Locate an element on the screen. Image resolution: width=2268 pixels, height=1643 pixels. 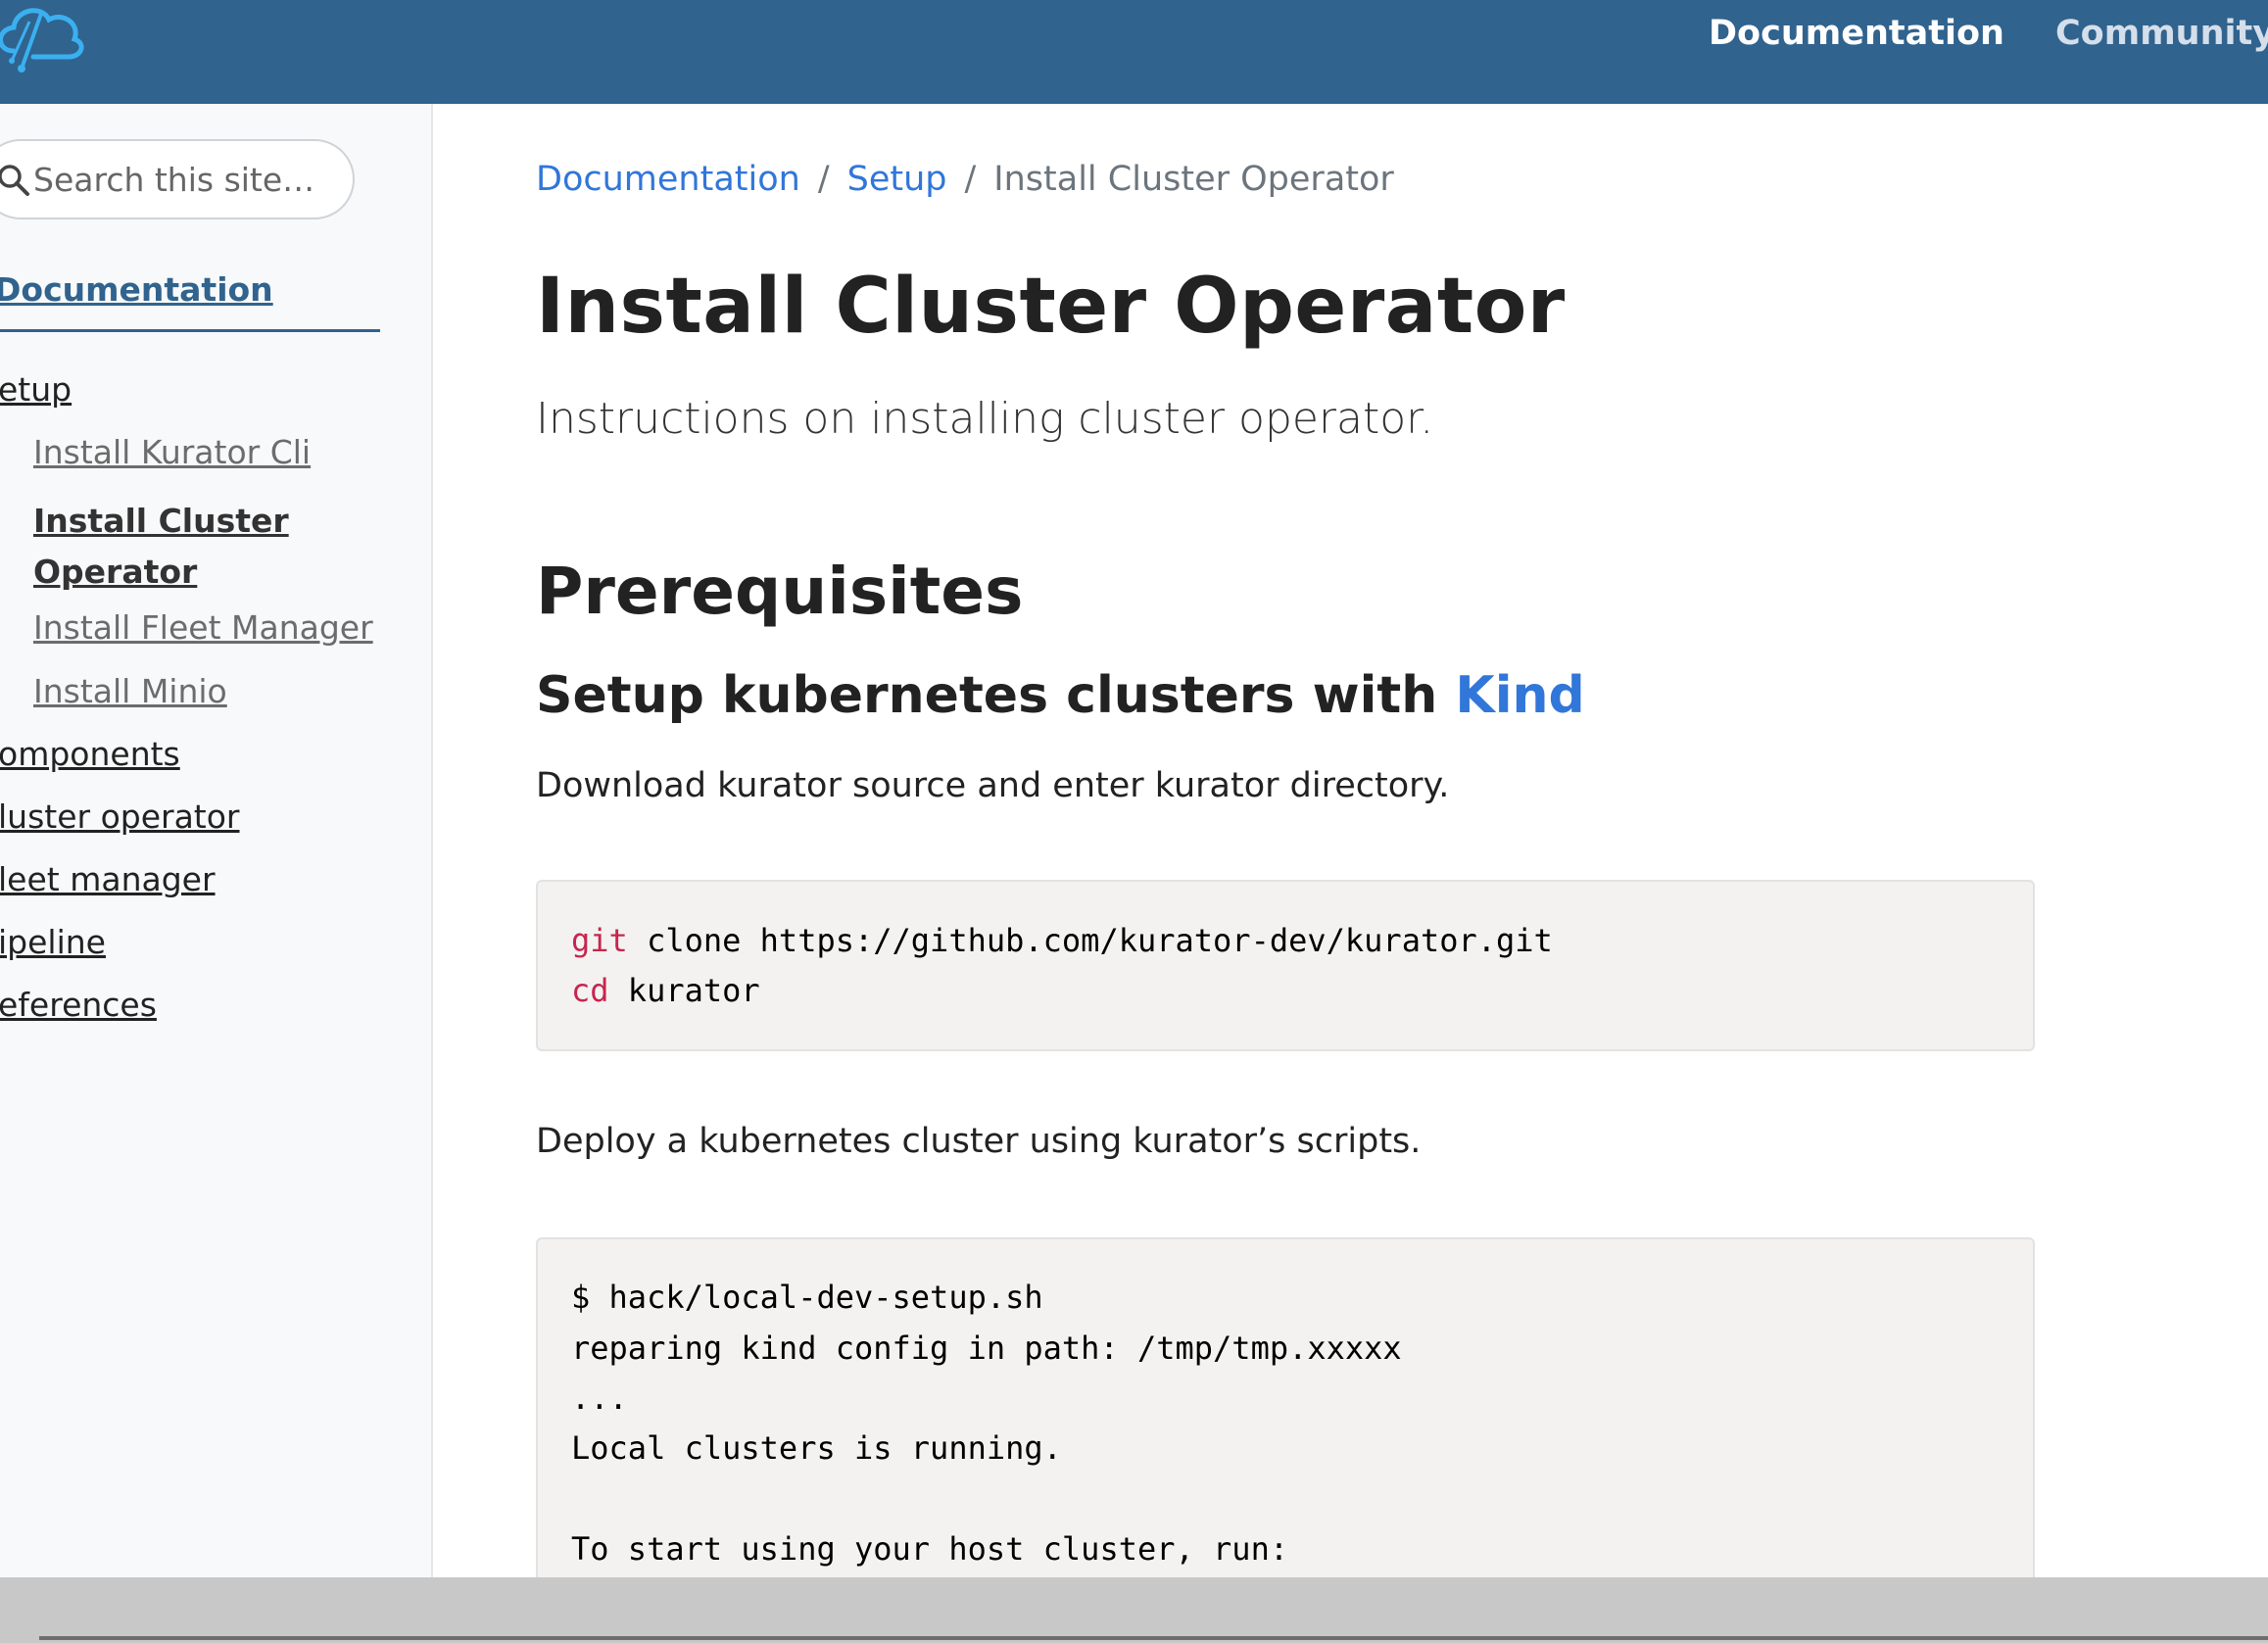
nav-community-link: Community is located at coordinates (2161, 33).